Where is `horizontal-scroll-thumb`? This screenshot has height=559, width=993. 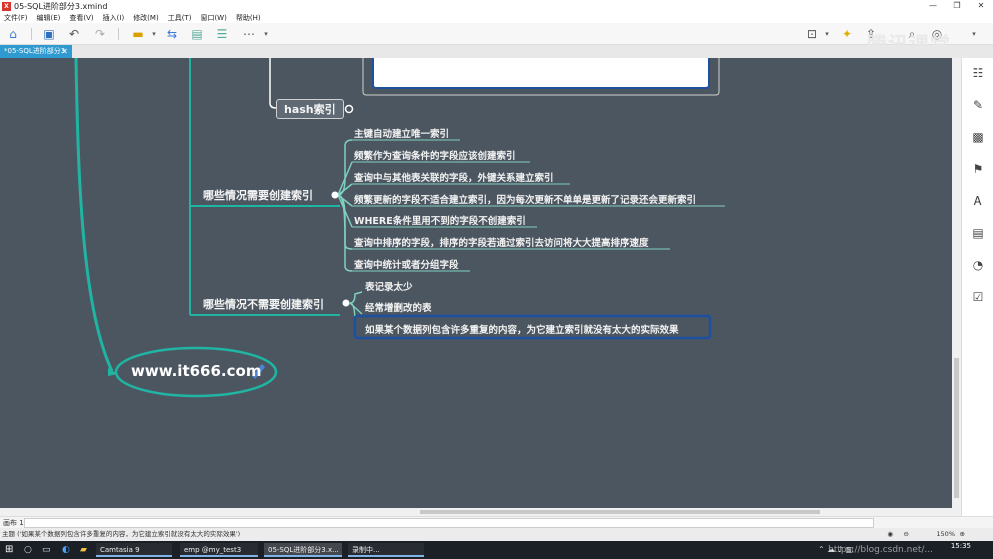
horizontal-scroll-thumb is located at coordinates (620, 512).